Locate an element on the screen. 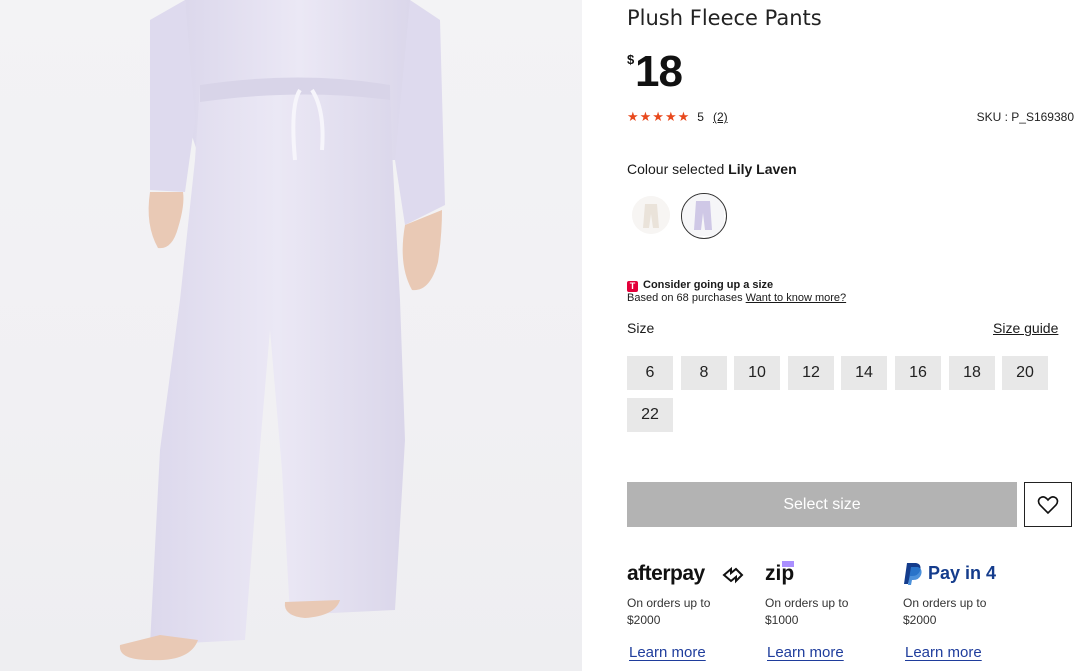 The image size is (1080, 671). paypal-learn-more-link: Learn more is located at coordinates (943, 652).